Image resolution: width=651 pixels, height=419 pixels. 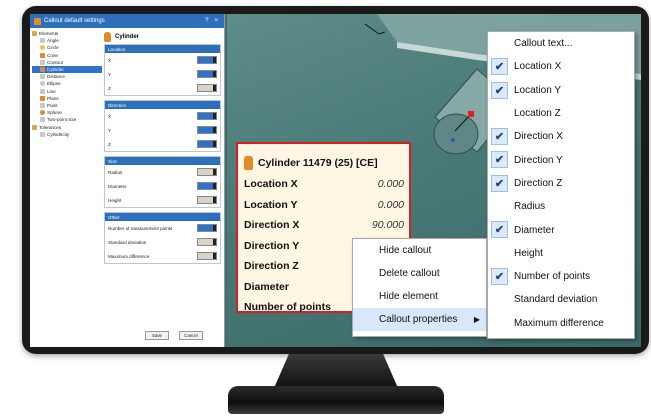 What do you see at coordinates (67, 69) in the screenshot?
I see `tree-item-cylinder: Cylinder` at bounding box center [67, 69].